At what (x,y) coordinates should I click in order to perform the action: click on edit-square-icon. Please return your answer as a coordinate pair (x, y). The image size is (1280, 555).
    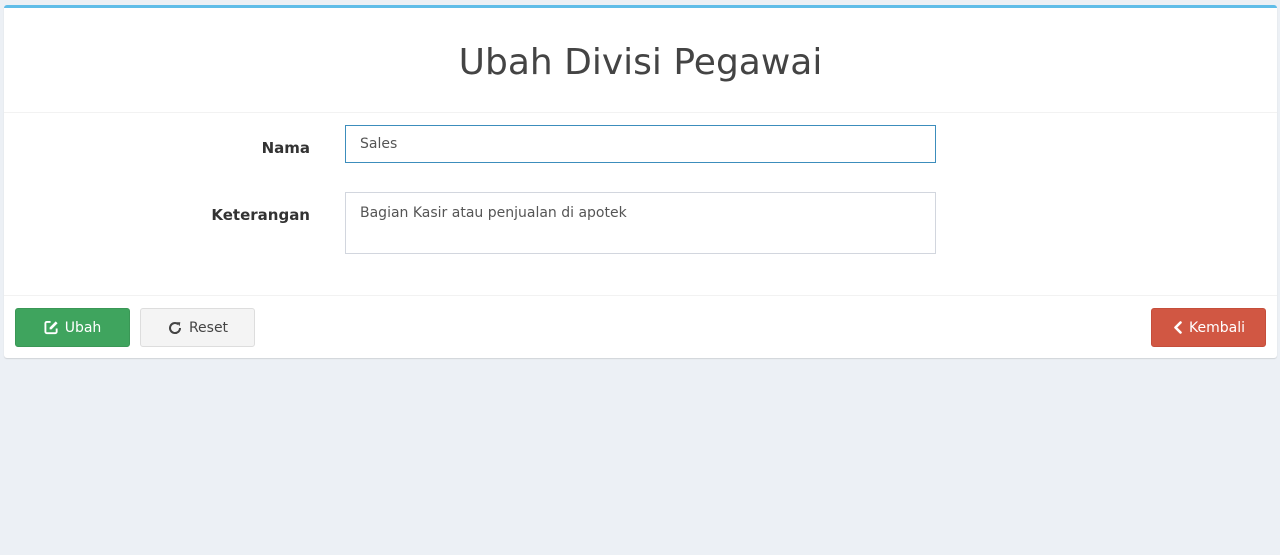
    Looking at the image, I should click on (51, 327).